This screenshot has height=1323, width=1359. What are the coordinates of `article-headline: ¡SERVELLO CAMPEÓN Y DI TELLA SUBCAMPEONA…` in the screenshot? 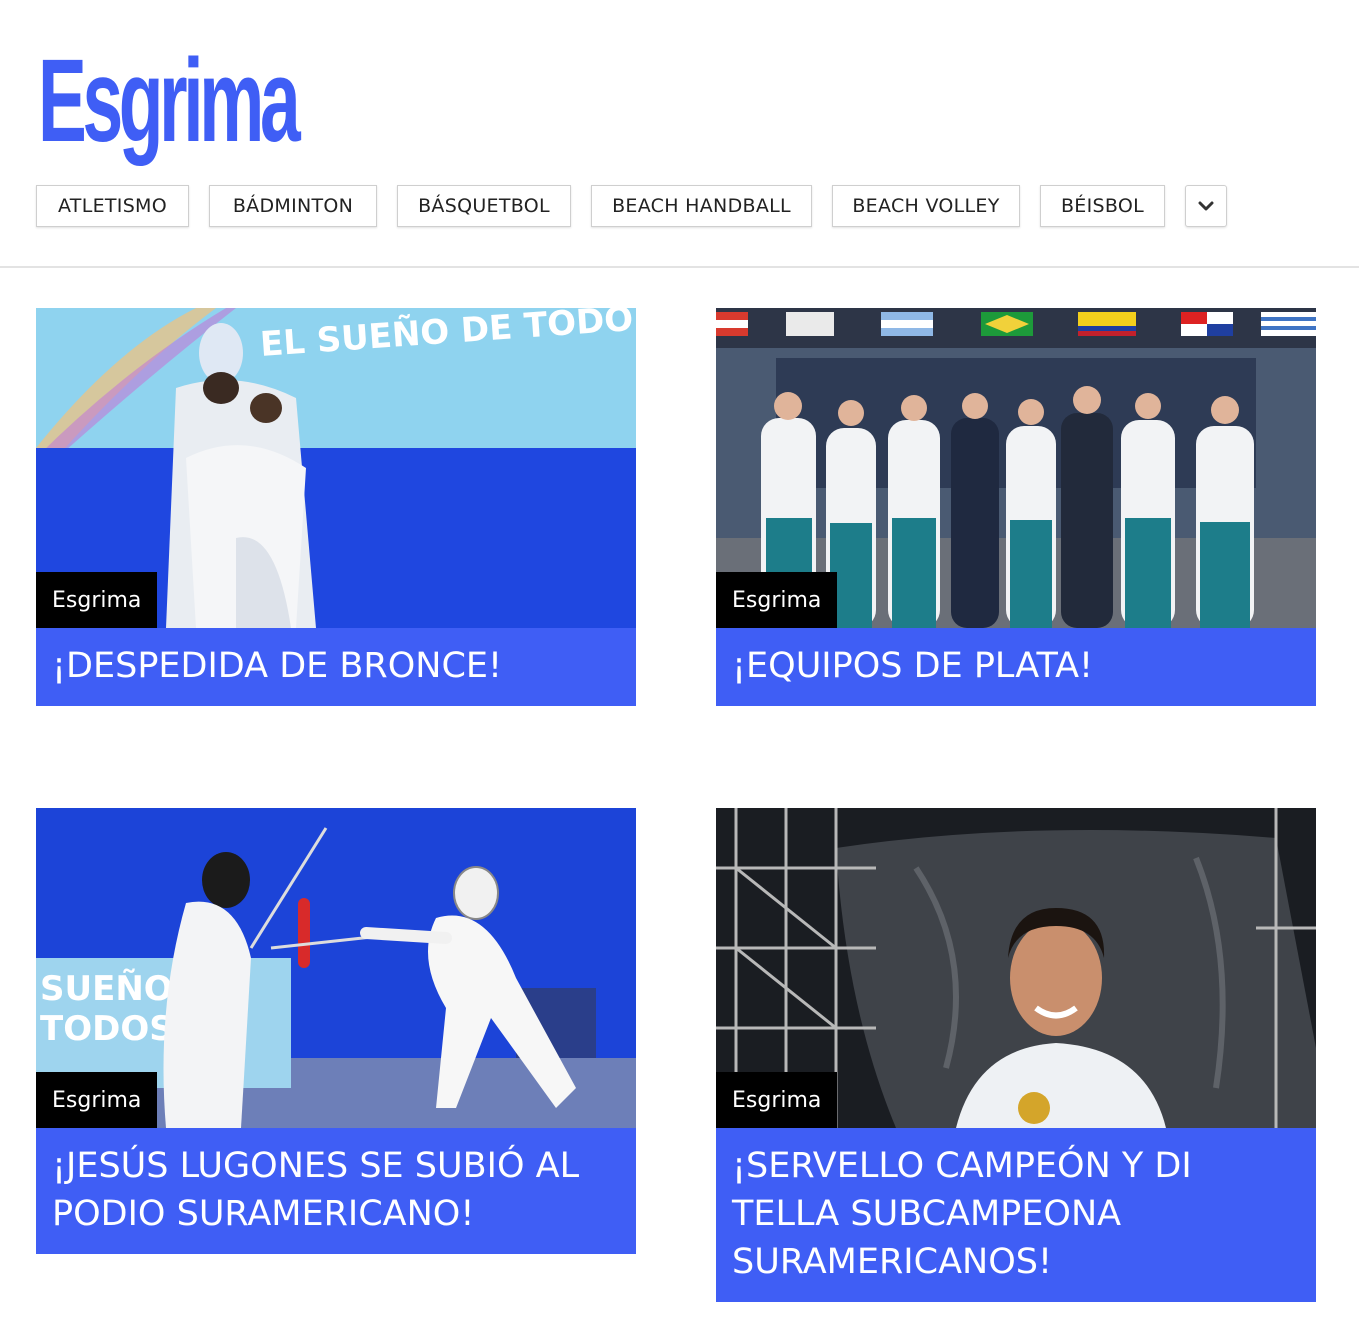 It's located at (1016, 1215).